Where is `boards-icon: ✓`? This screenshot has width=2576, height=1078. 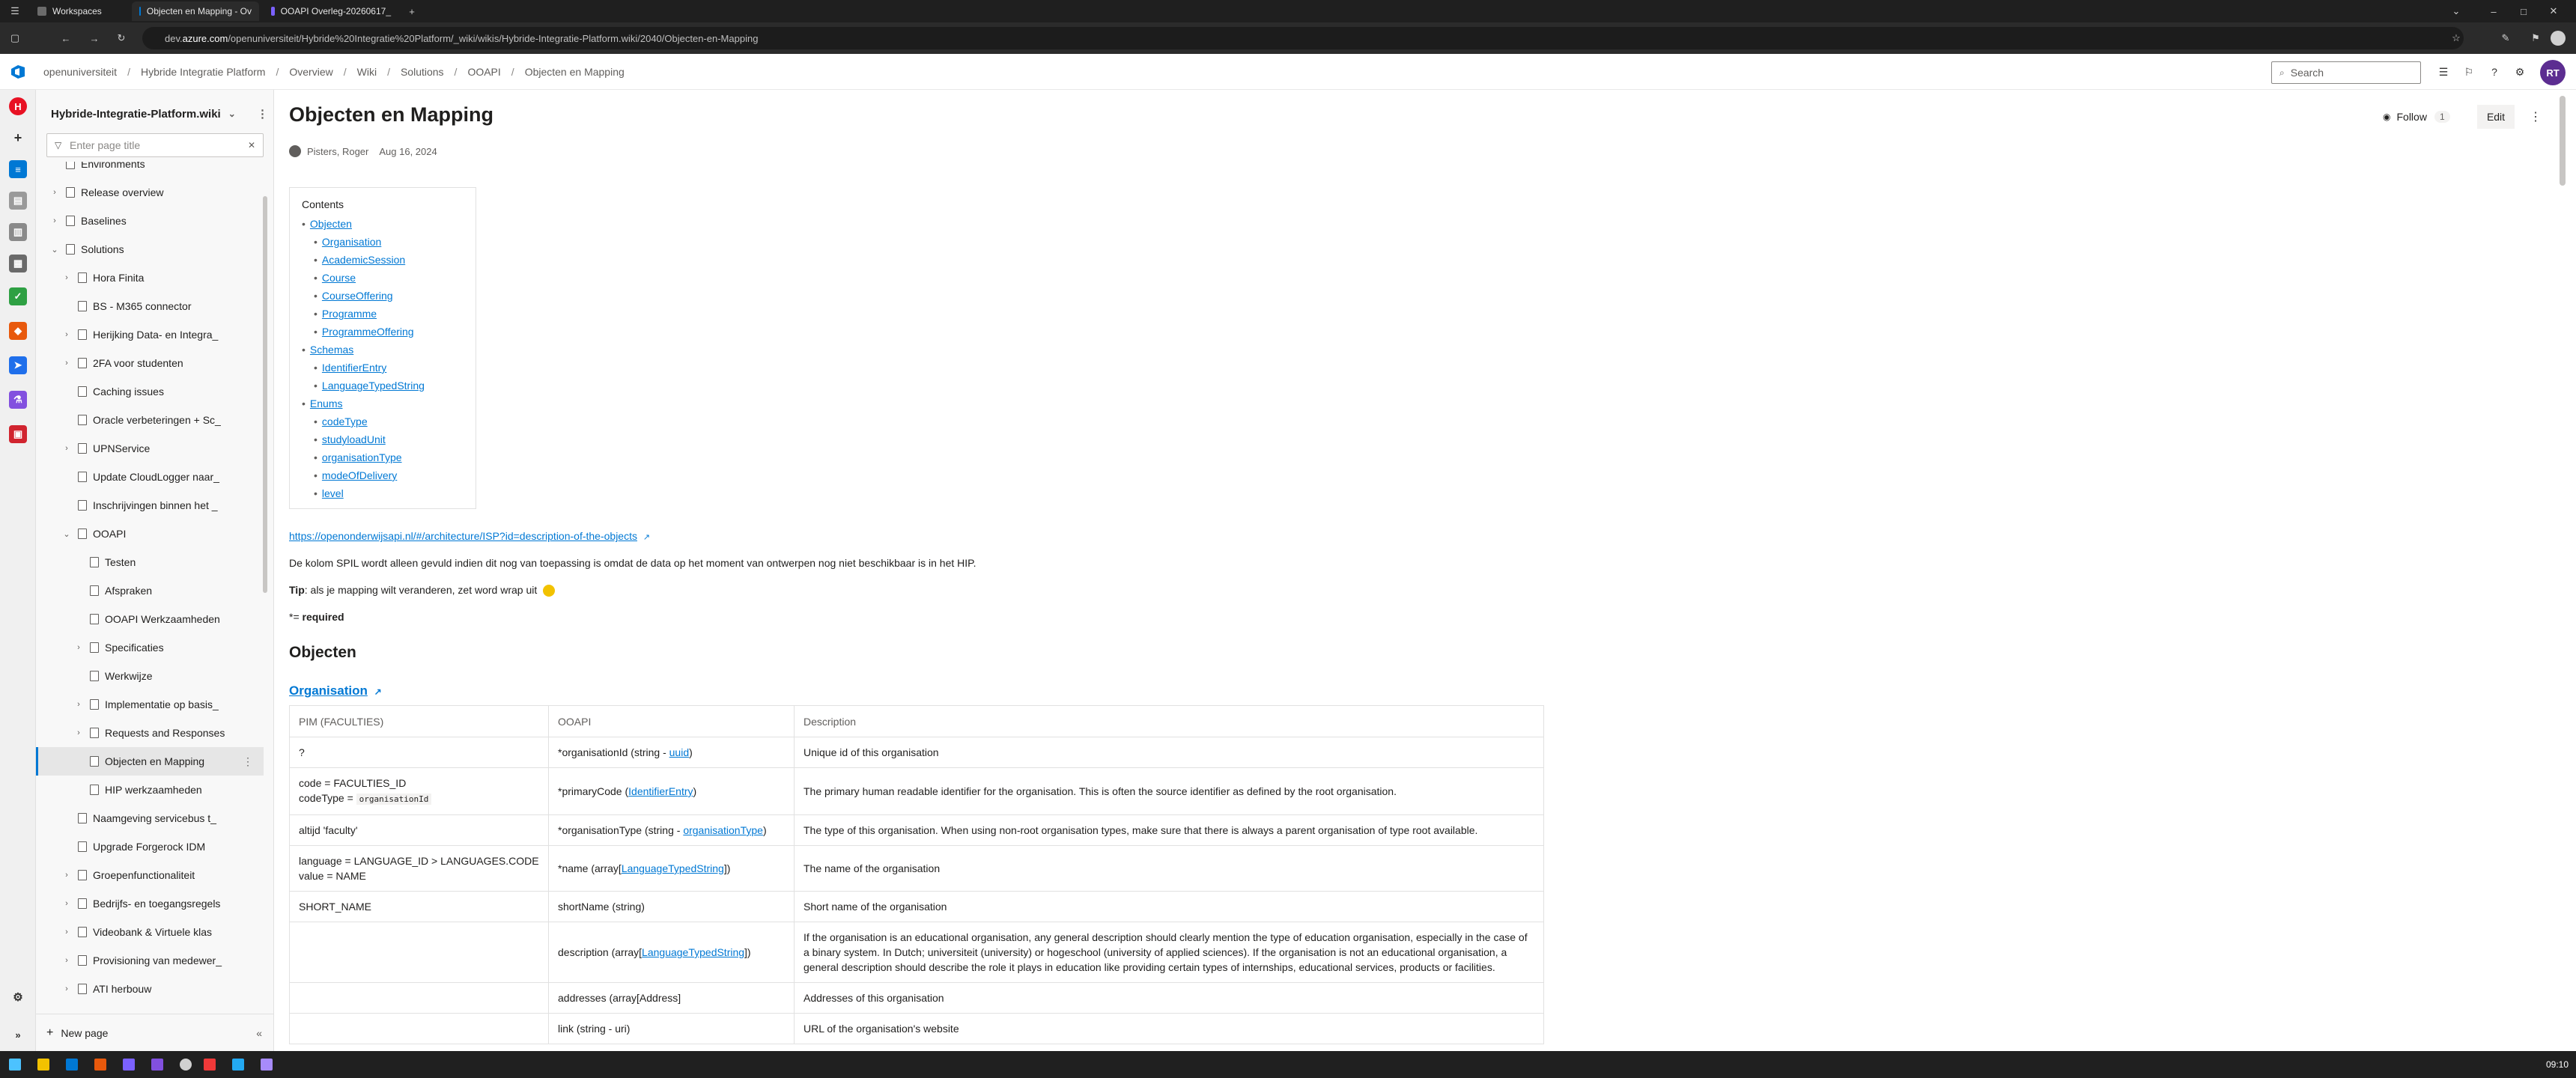 boards-icon: ✓ is located at coordinates (18, 296).